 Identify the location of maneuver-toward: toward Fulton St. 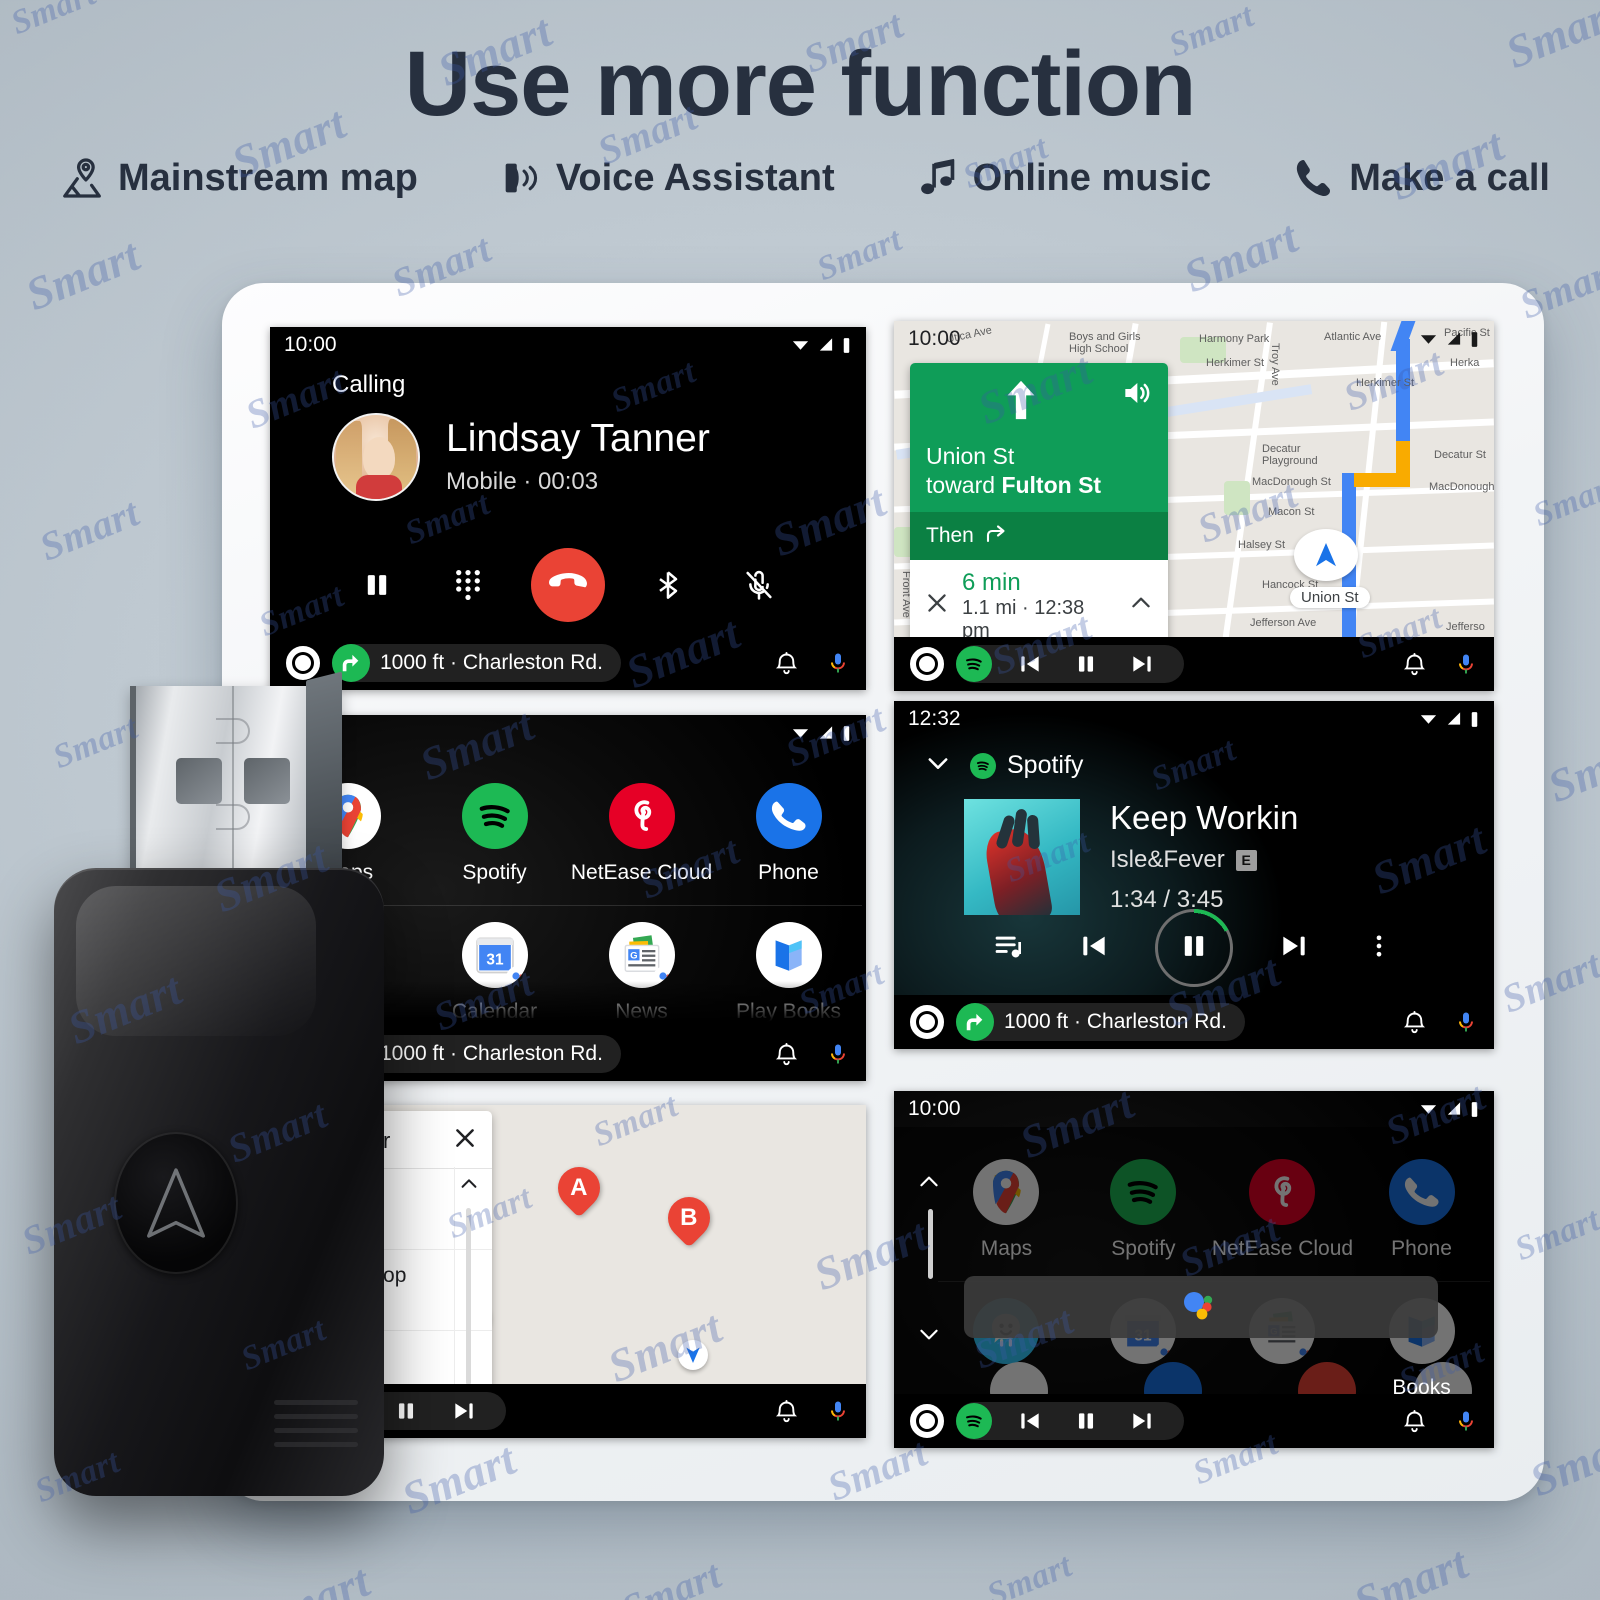
(1014, 484).